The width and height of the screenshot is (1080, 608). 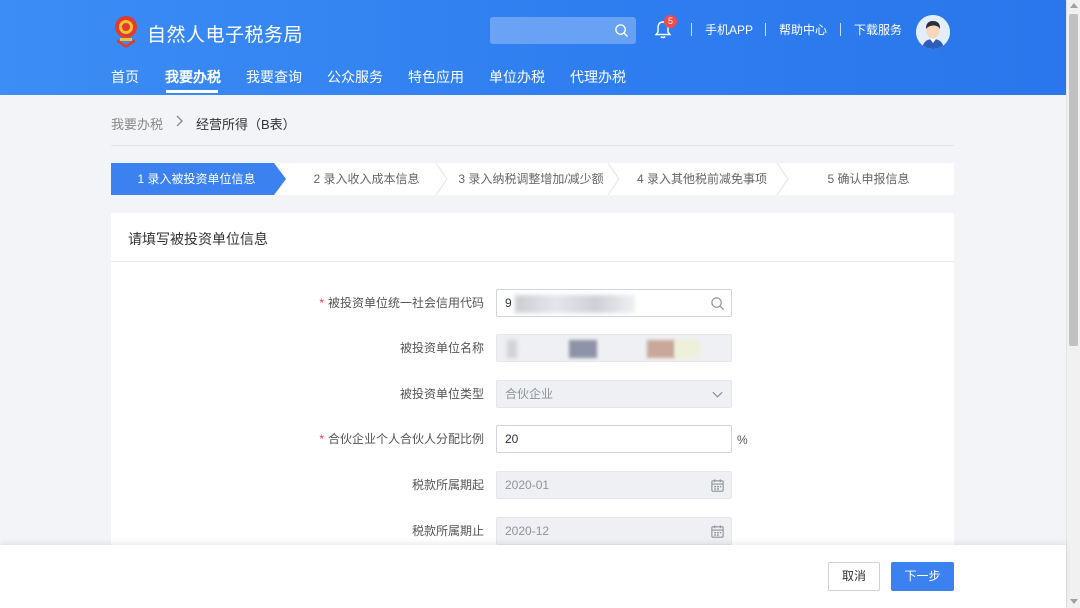 What do you see at coordinates (527, 485) in the screenshot?
I see `period-start-value: 2020-01` at bounding box center [527, 485].